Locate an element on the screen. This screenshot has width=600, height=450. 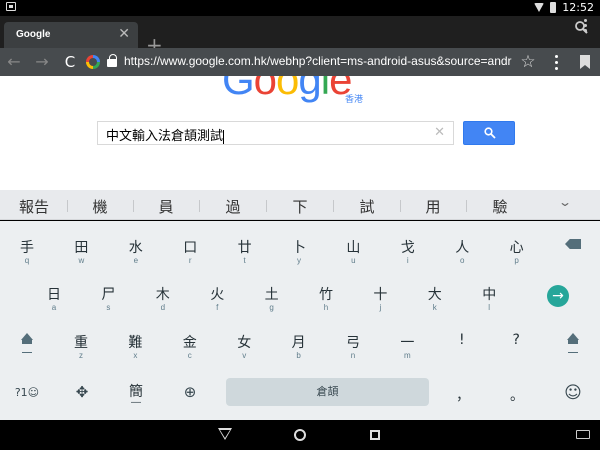
key-y: 卜y is located at coordinates (299, 249).